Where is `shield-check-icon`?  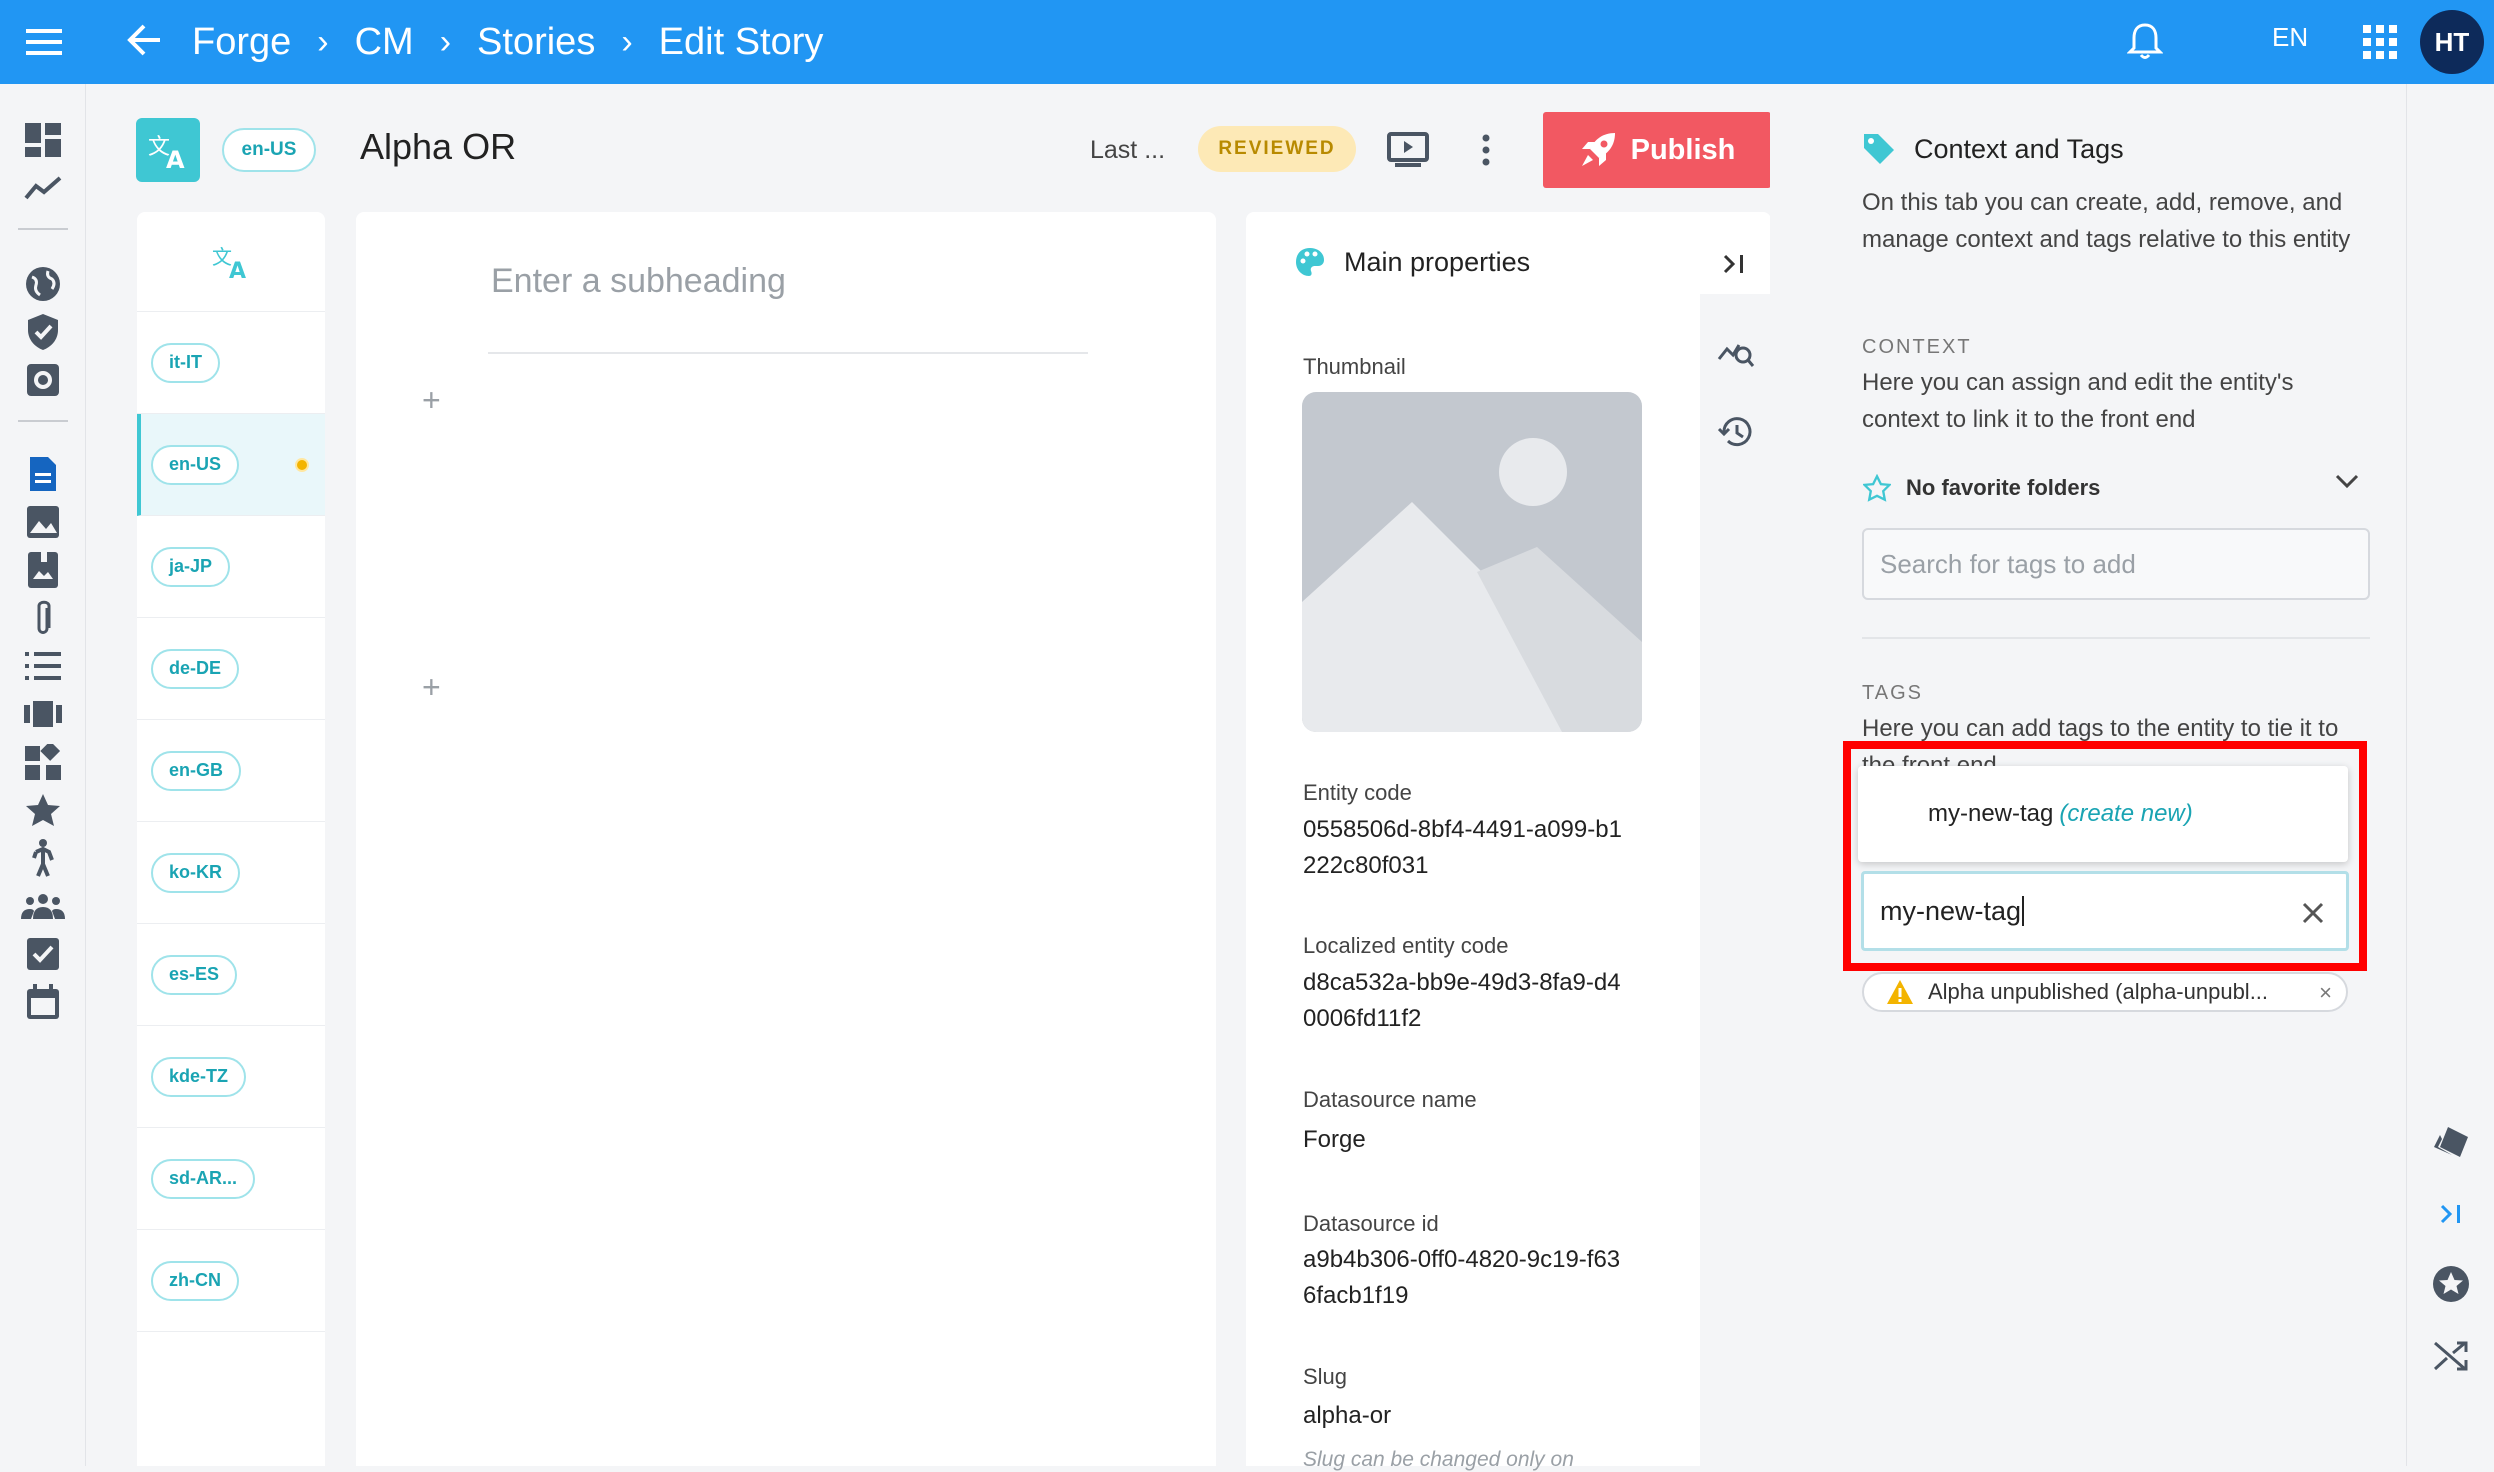 shield-check-icon is located at coordinates (43, 332).